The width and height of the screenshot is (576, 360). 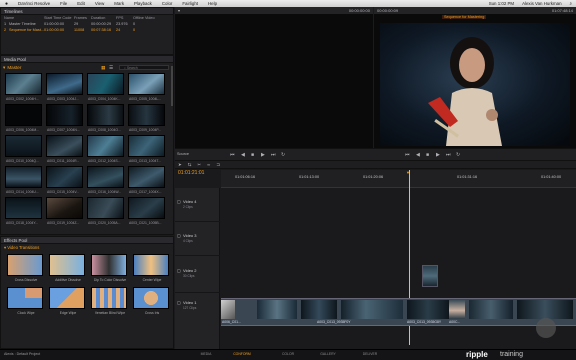 What do you see at coordinates (242, 354) in the screenshot?
I see `page-conform: CONFORM` at bounding box center [242, 354].